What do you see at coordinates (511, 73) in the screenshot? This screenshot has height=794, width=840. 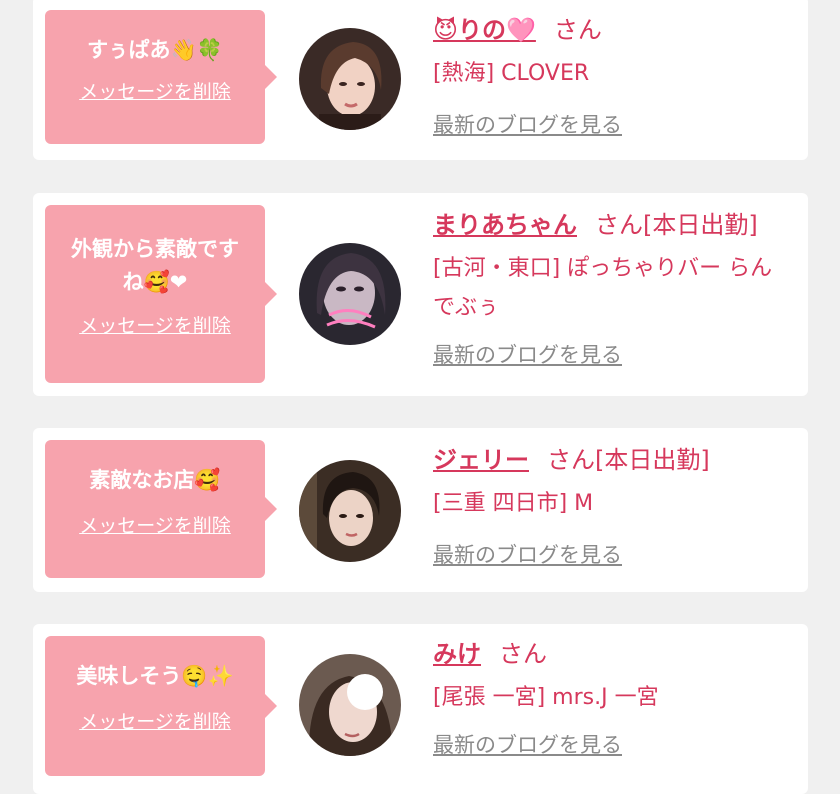 I see `shop-name: [熱海] CLOVER` at bounding box center [511, 73].